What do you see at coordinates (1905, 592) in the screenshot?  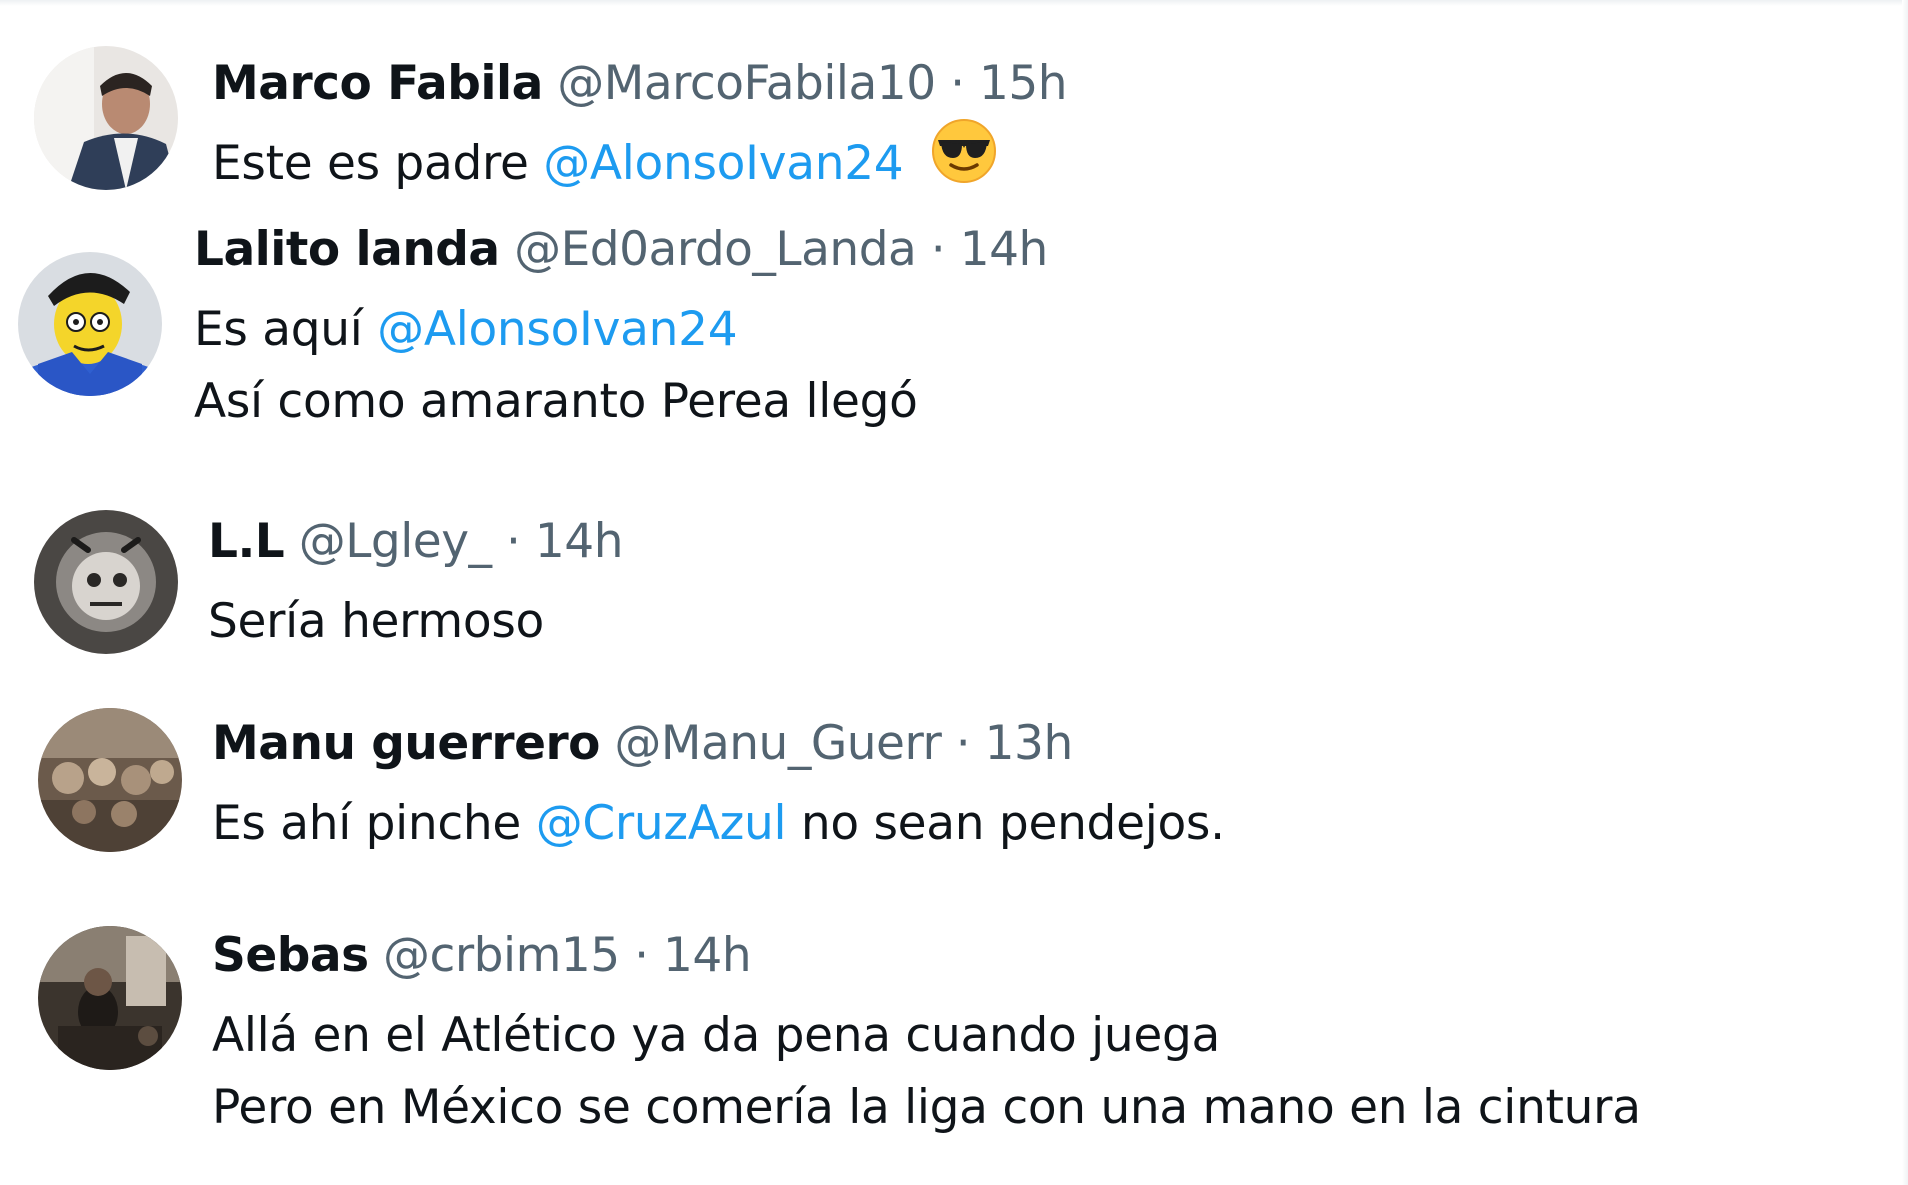 I see `right-edge-shadow` at bounding box center [1905, 592].